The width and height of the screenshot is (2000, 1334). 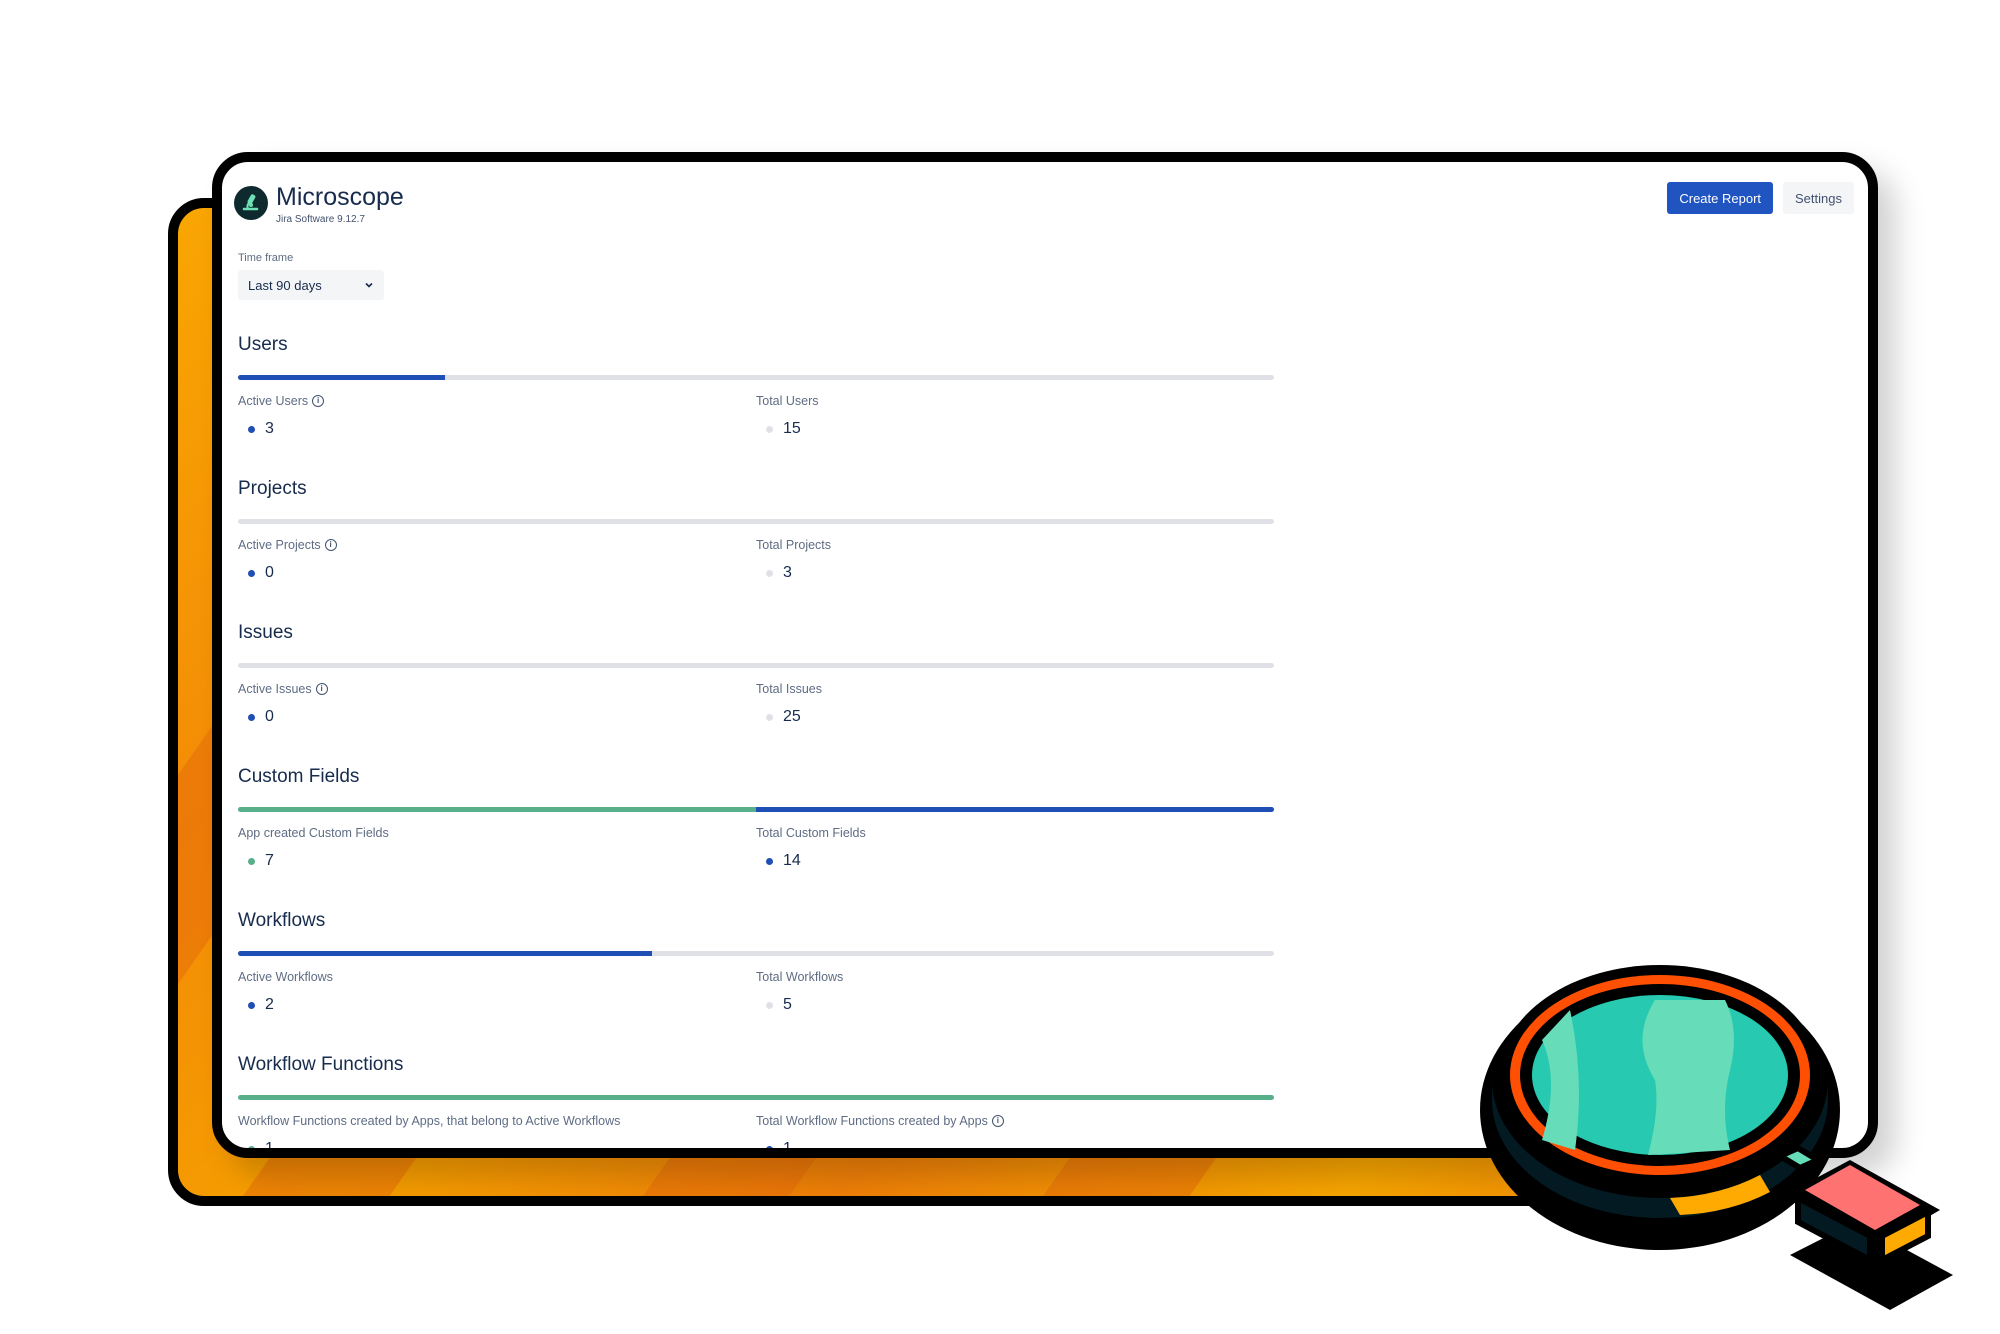 I want to click on metric-value: 15, so click(x=792, y=428).